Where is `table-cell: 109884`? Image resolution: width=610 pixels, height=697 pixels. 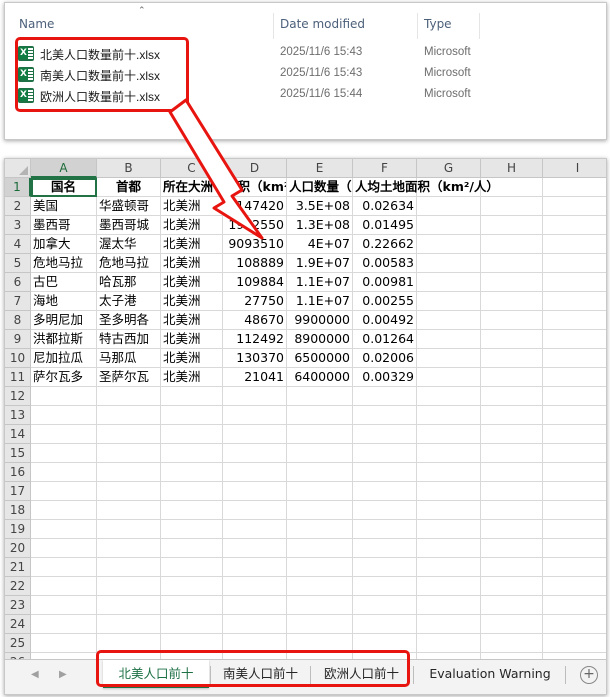
table-cell: 109884 is located at coordinates (255, 282).